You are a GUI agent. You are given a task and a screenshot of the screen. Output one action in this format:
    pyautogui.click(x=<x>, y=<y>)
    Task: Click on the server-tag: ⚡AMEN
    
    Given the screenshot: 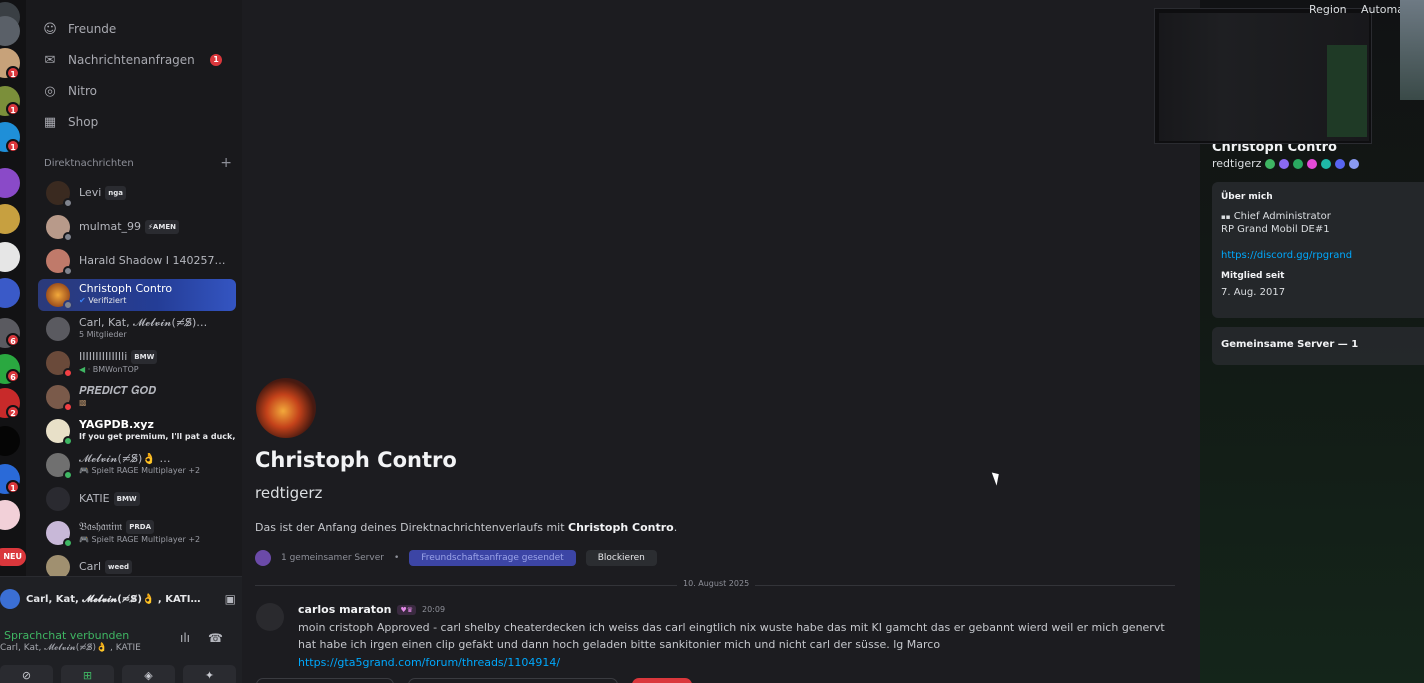 What is the action you would take?
    pyautogui.click(x=162, y=227)
    